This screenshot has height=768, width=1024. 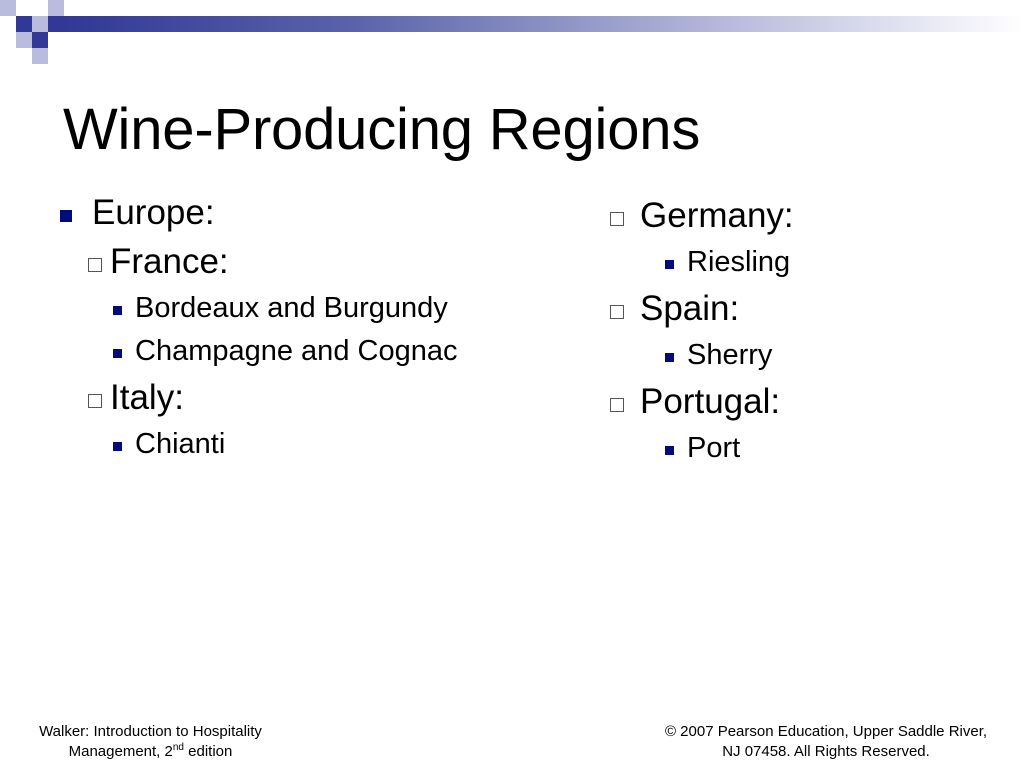 I want to click on list-item-wine: Riesling, so click(x=834, y=262).